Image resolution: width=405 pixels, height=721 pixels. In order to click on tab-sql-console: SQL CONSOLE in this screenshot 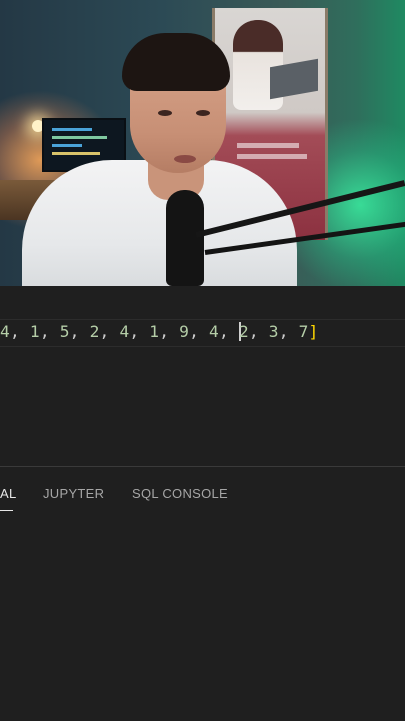, I will do `click(180, 493)`.